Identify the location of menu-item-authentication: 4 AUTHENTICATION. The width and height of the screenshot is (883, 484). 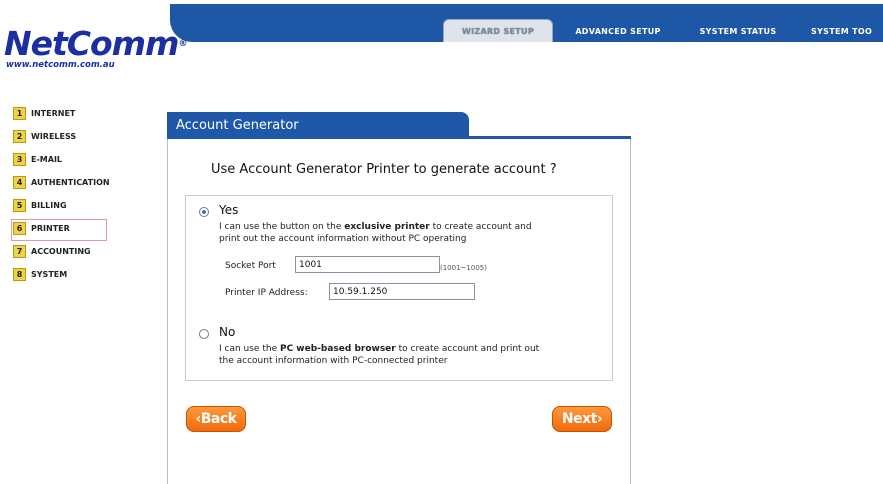
(77, 182).